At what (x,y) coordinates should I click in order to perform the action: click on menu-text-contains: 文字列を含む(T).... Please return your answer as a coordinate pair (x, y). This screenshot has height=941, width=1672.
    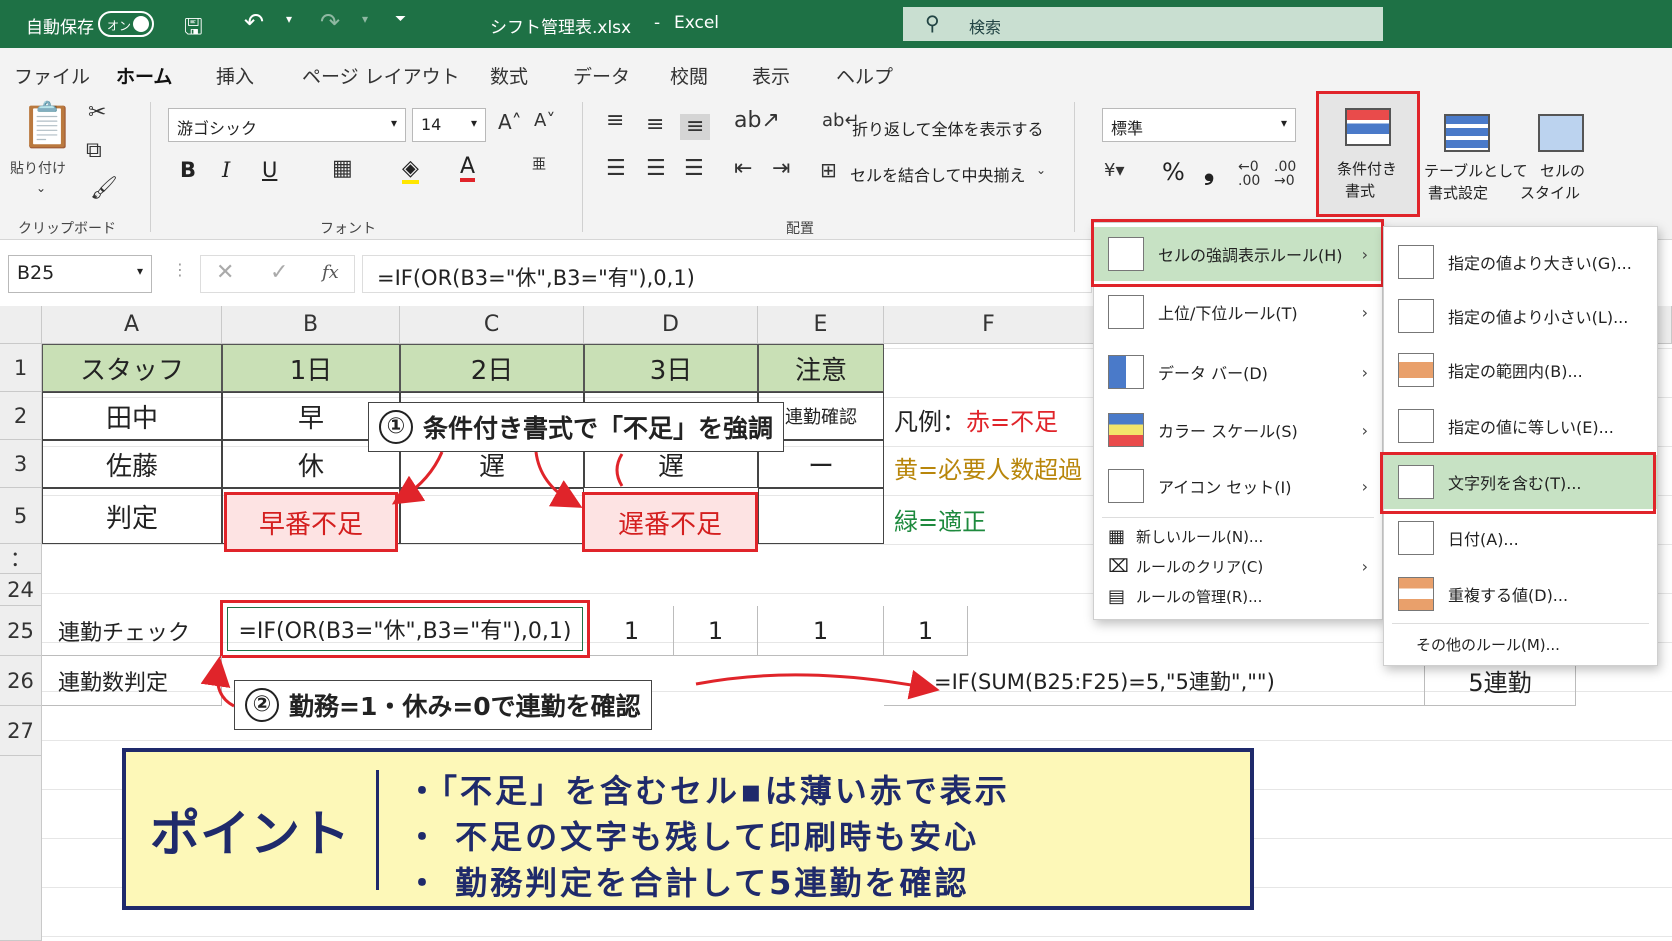
    Looking at the image, I should click on (1520, 482).